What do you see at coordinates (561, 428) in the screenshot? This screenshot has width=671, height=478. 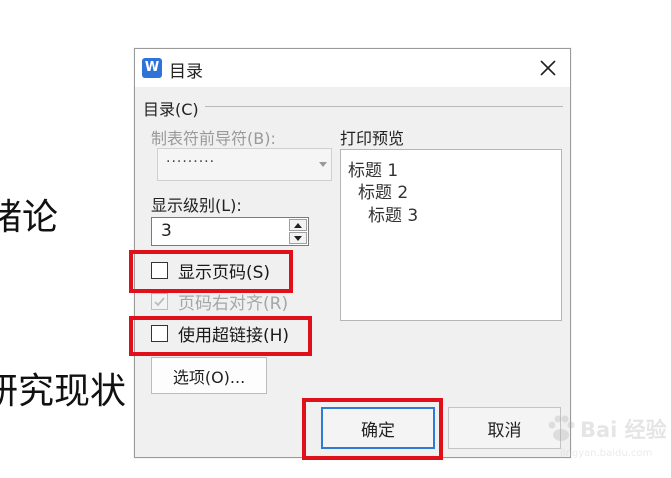 I see `baidu-paw-icon` at bounding box center [561, 428].